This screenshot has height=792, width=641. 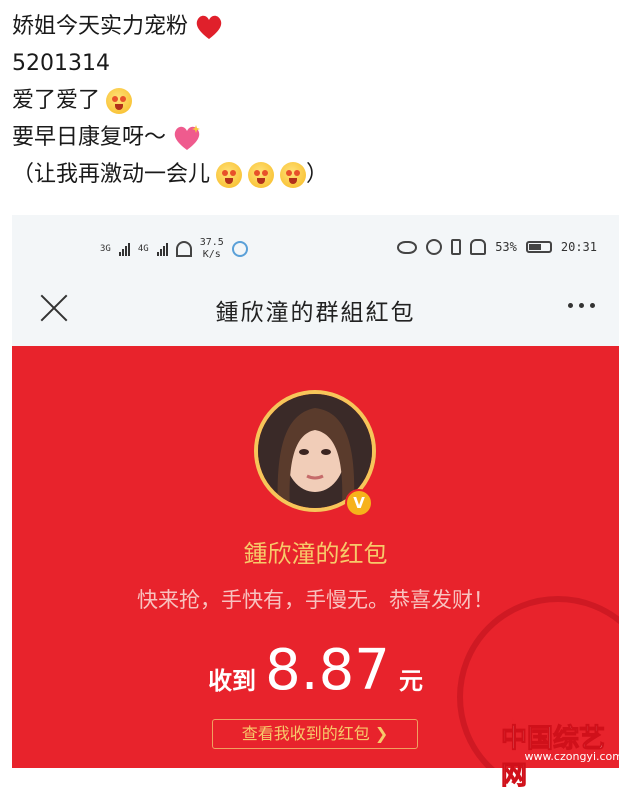 I want to click on watermark-url: www.czongyi.com, so click(x=573, y=756).